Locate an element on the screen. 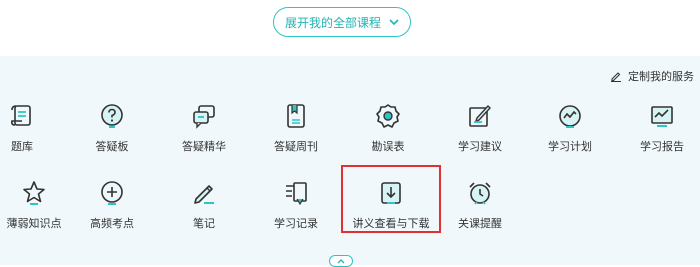  tile-label: 答疑精华 is located at coordinates (204, 146).